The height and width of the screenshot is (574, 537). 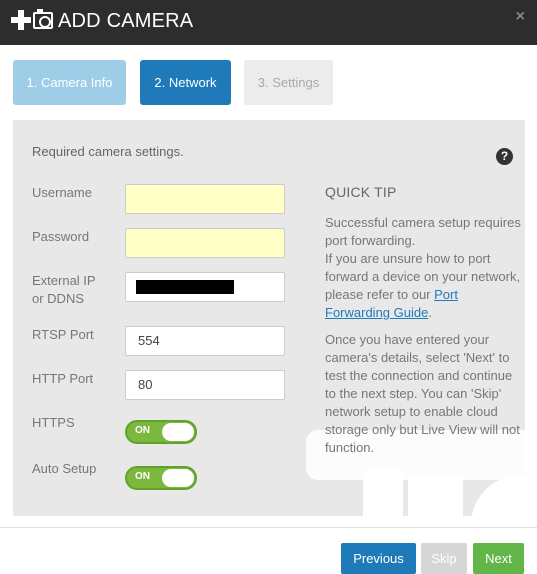 I want to click on external-ip-label: External IP or DDNS, so click(x=64, y=290).